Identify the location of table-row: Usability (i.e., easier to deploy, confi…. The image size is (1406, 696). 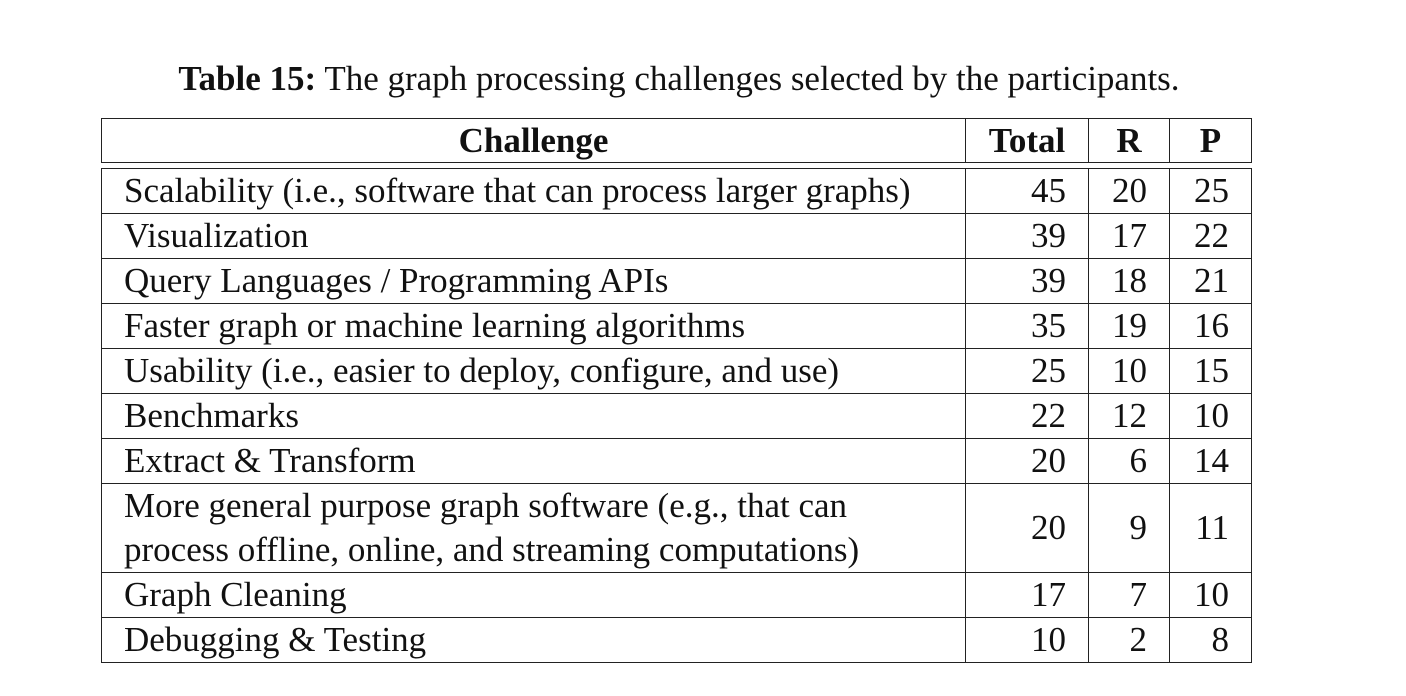
(676, 371).